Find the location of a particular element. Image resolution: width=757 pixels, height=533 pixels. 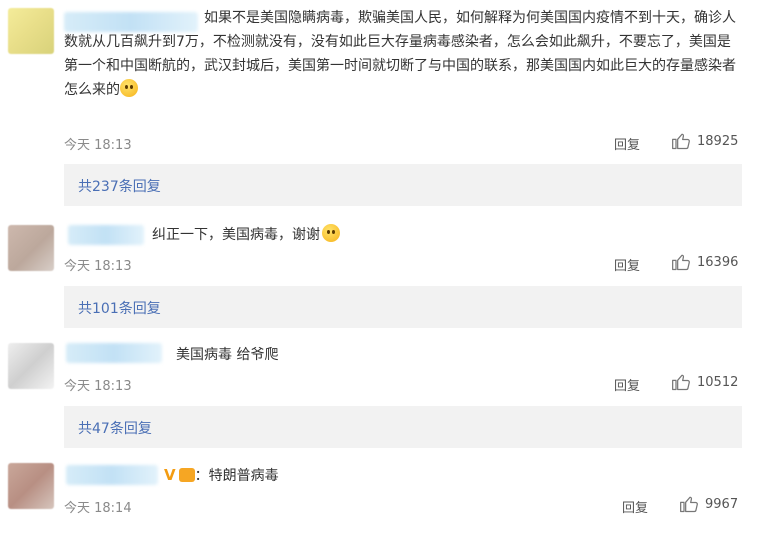

sub-replies-box: 共237条回复 is located at coordinates (403, 185).